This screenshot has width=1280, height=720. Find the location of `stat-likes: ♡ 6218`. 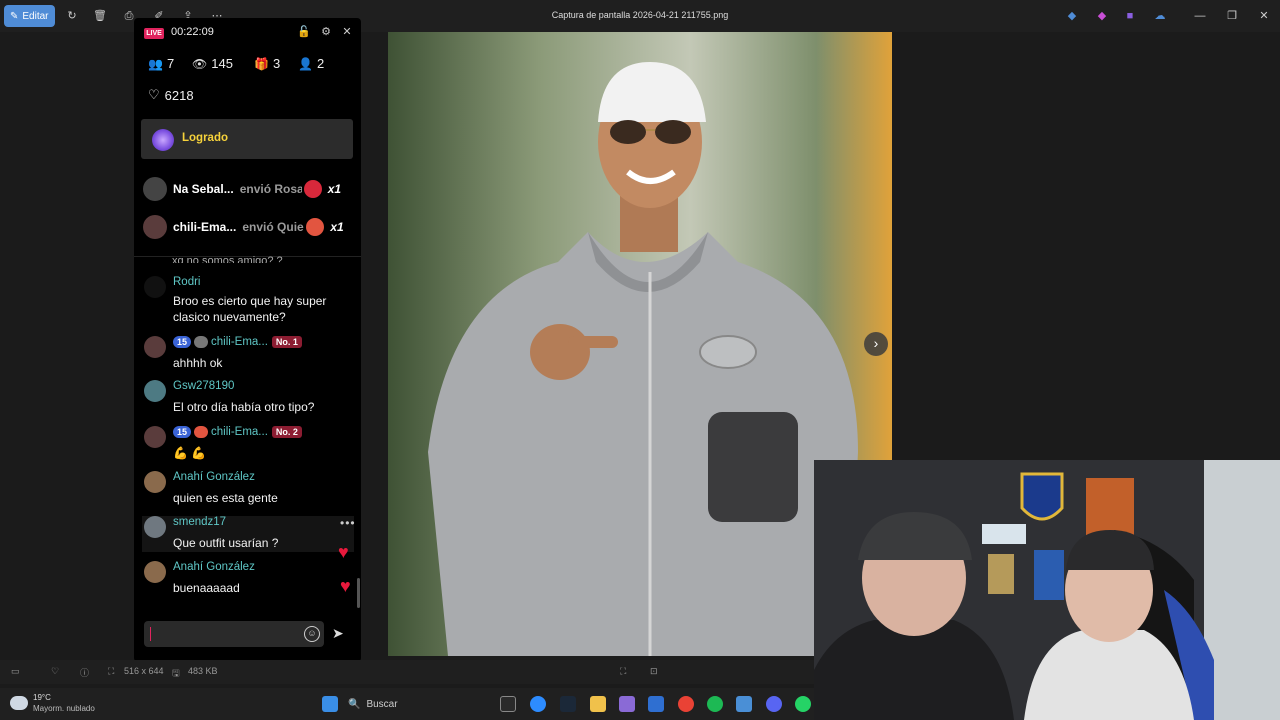

stat-likes: ♡ 6218 is located at coordinates (171, 95).